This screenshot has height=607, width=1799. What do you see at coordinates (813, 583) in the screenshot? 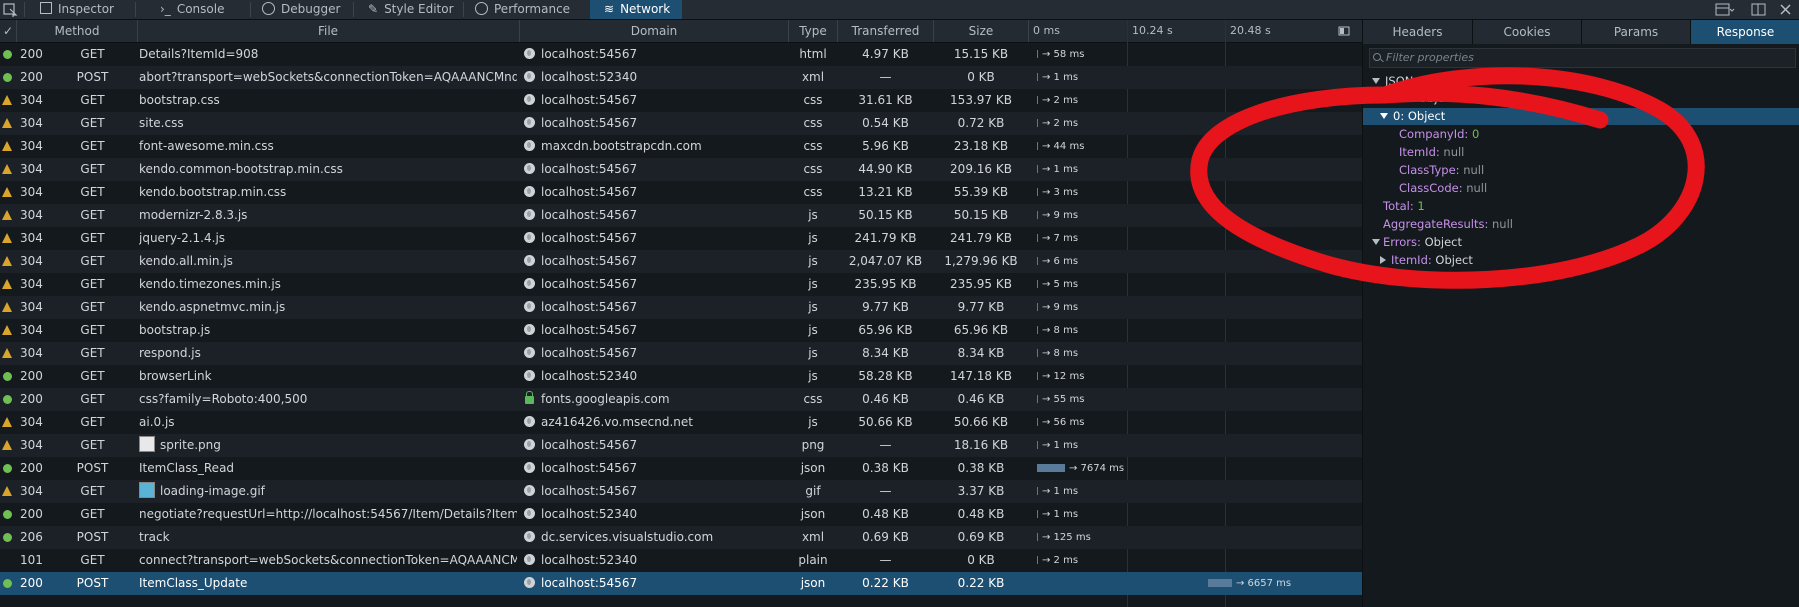
I see `type: json` at bounding box center [813, 583].